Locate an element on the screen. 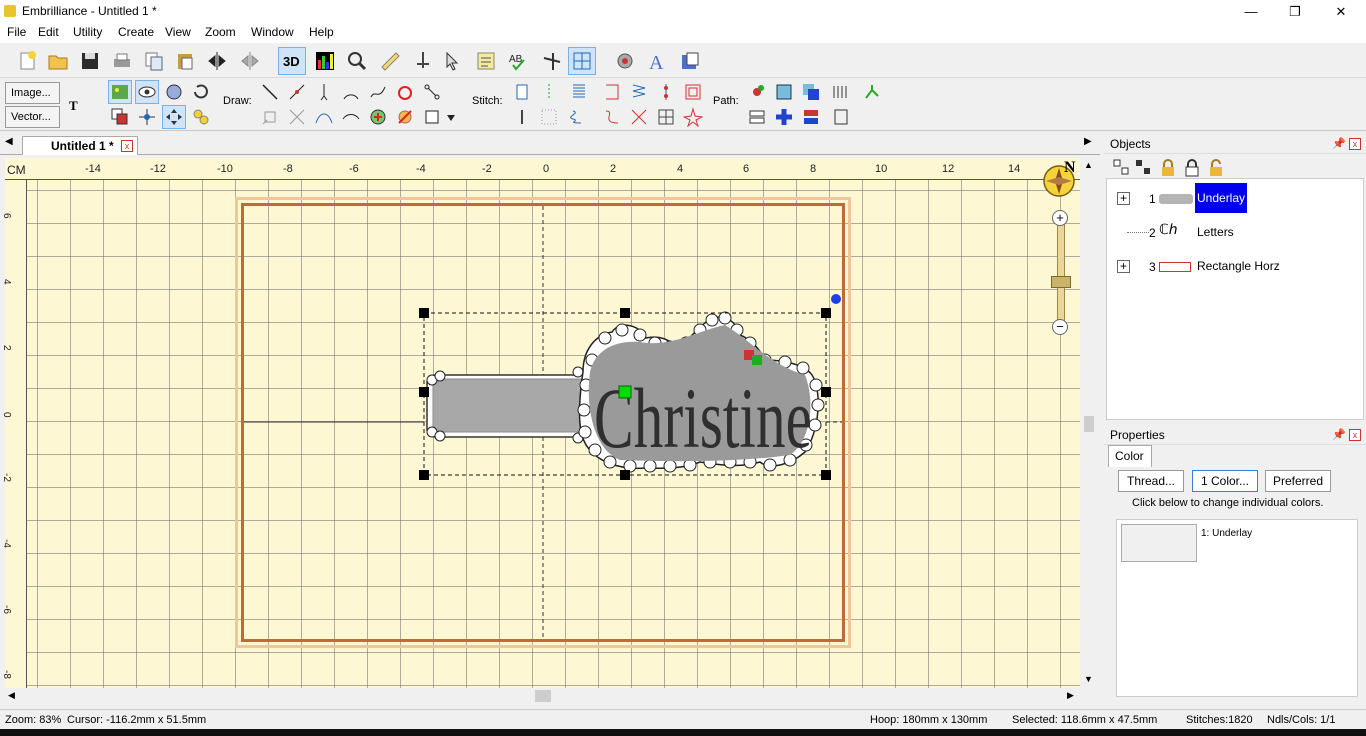 Image resolution: width=1366 pixels, height=736 pixels. stitch-star-icon is located at coordinates (693, 117).